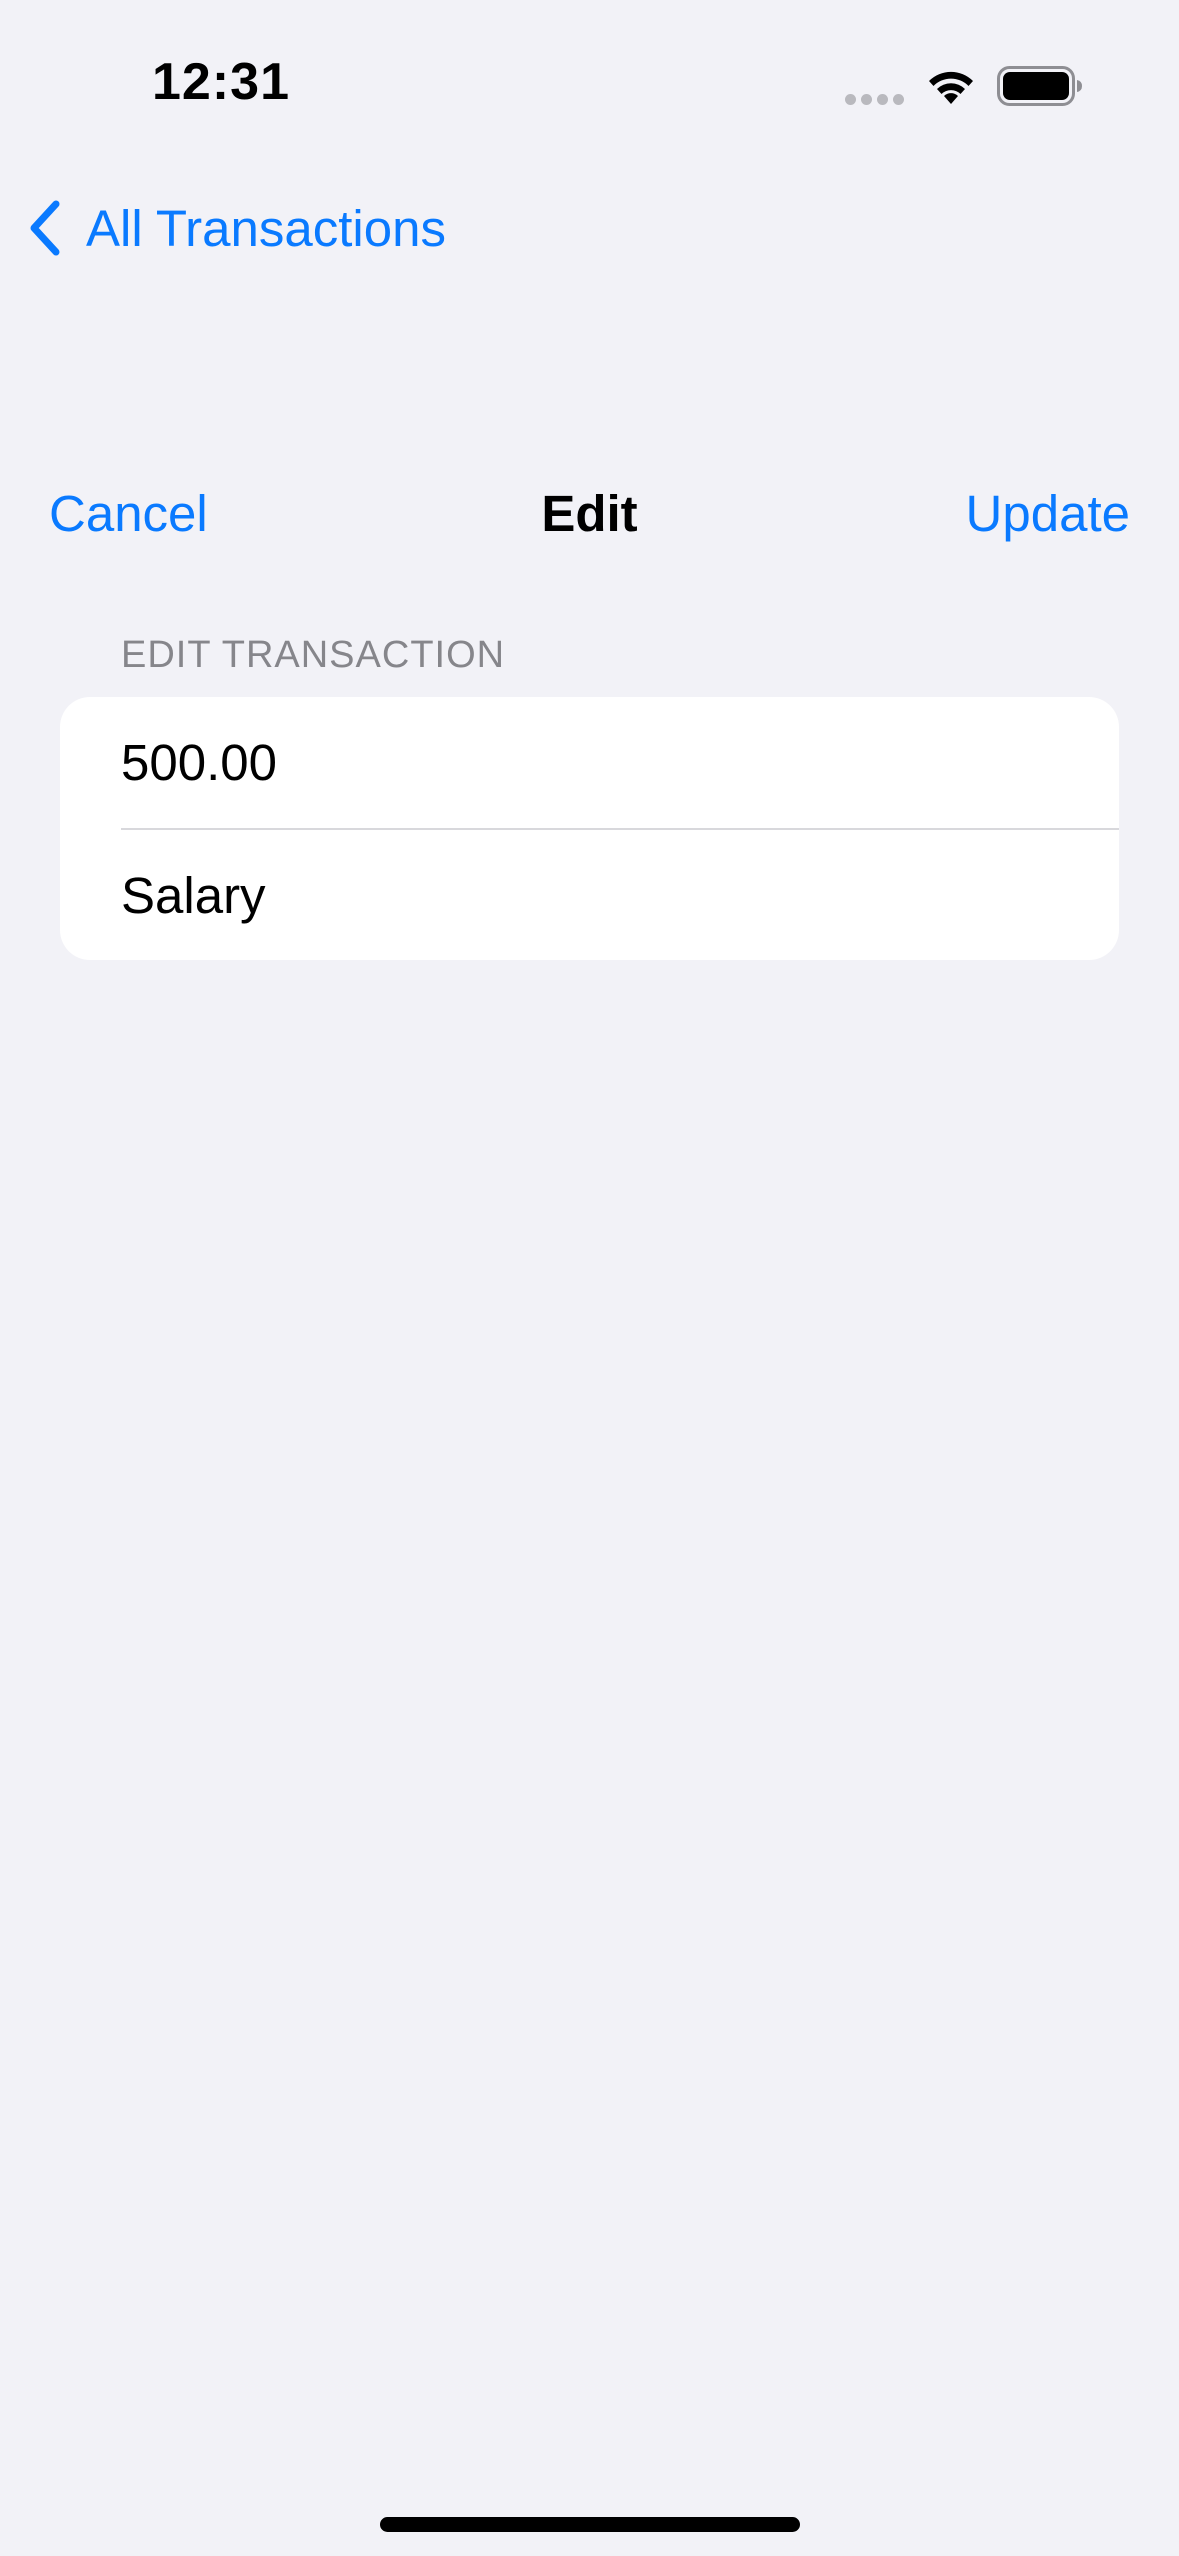 The height and width of the screenshot is (2556, 1179). Describe the element at coordinates (266, 228) in the screenshot. I see `back-button-label: All Transactions` at that location.